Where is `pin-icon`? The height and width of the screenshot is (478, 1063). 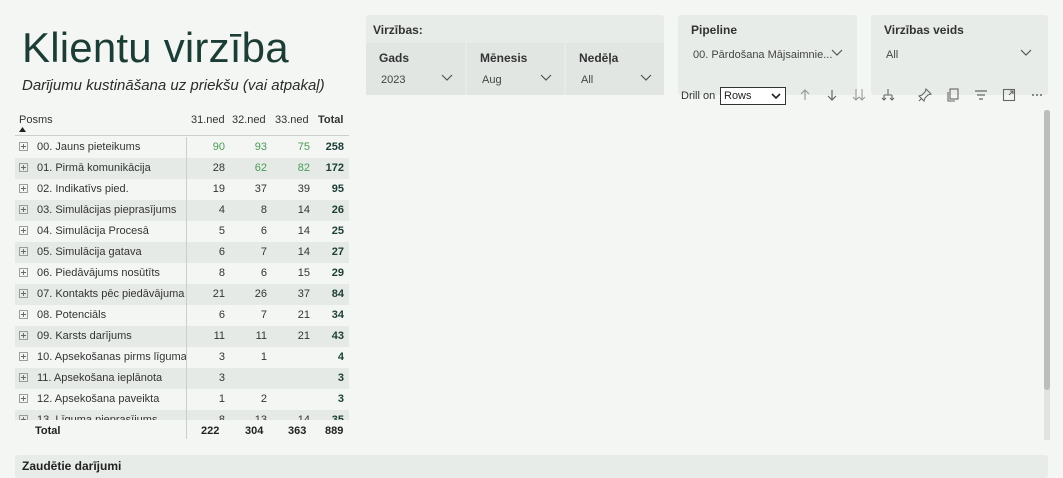 pin-icon is located at coordinates (925, 95).